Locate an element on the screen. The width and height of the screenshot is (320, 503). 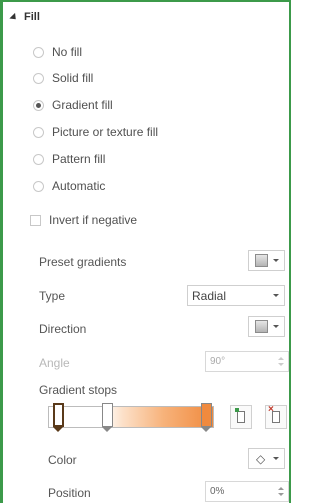
fill-option-no-fill: No fill is located at coordinates (57, 52).